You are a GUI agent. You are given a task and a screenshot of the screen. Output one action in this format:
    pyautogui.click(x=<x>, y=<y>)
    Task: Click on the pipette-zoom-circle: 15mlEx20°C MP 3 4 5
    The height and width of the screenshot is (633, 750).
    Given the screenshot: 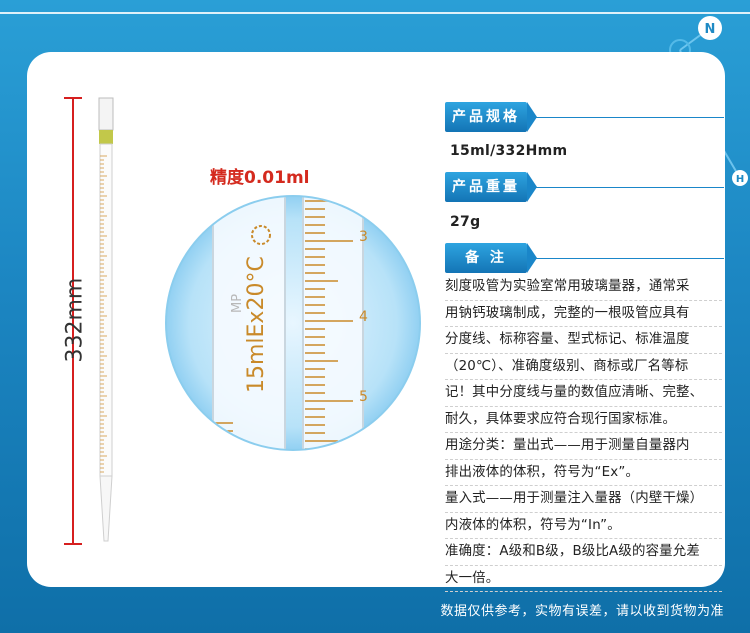 What is the action you would take?
    pyautogui.click(x=293, y=323)
    